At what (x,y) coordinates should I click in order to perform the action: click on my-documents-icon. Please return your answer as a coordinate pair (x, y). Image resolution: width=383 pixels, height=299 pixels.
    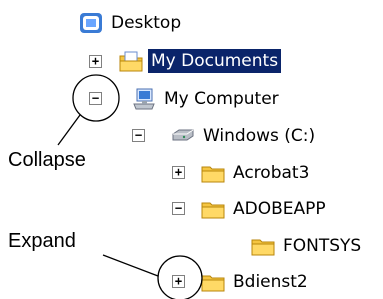
    Looking at the image, I should click on (131, 61).